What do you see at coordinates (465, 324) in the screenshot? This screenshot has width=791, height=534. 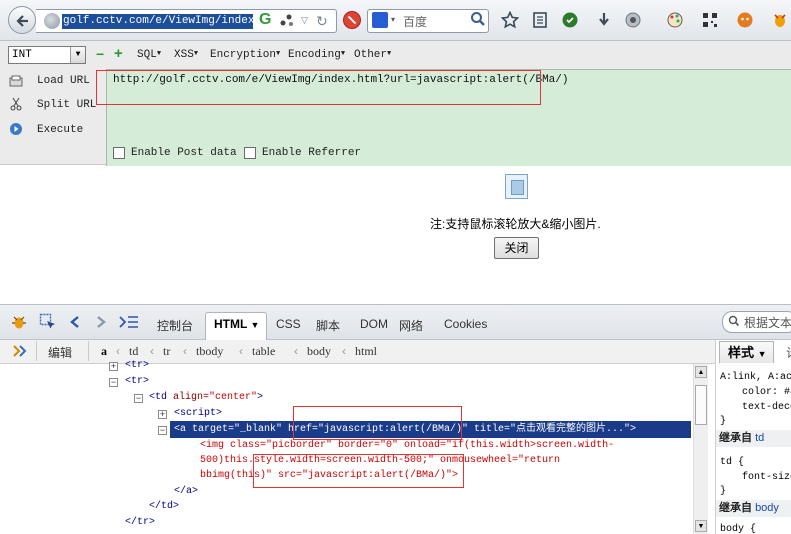 I see `tab-cookies: Cookies` at bounding box center [465, 324].